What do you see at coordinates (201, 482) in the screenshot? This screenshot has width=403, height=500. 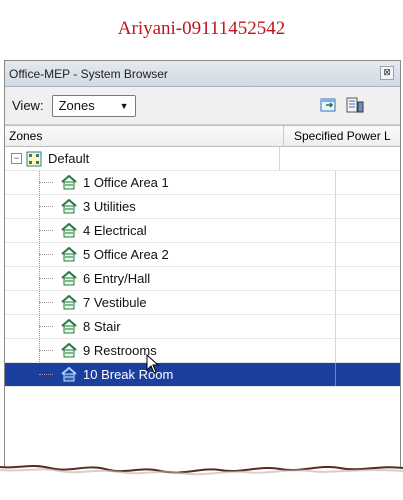 I see `torn-paper-edge` at bounding box center [201, 482].